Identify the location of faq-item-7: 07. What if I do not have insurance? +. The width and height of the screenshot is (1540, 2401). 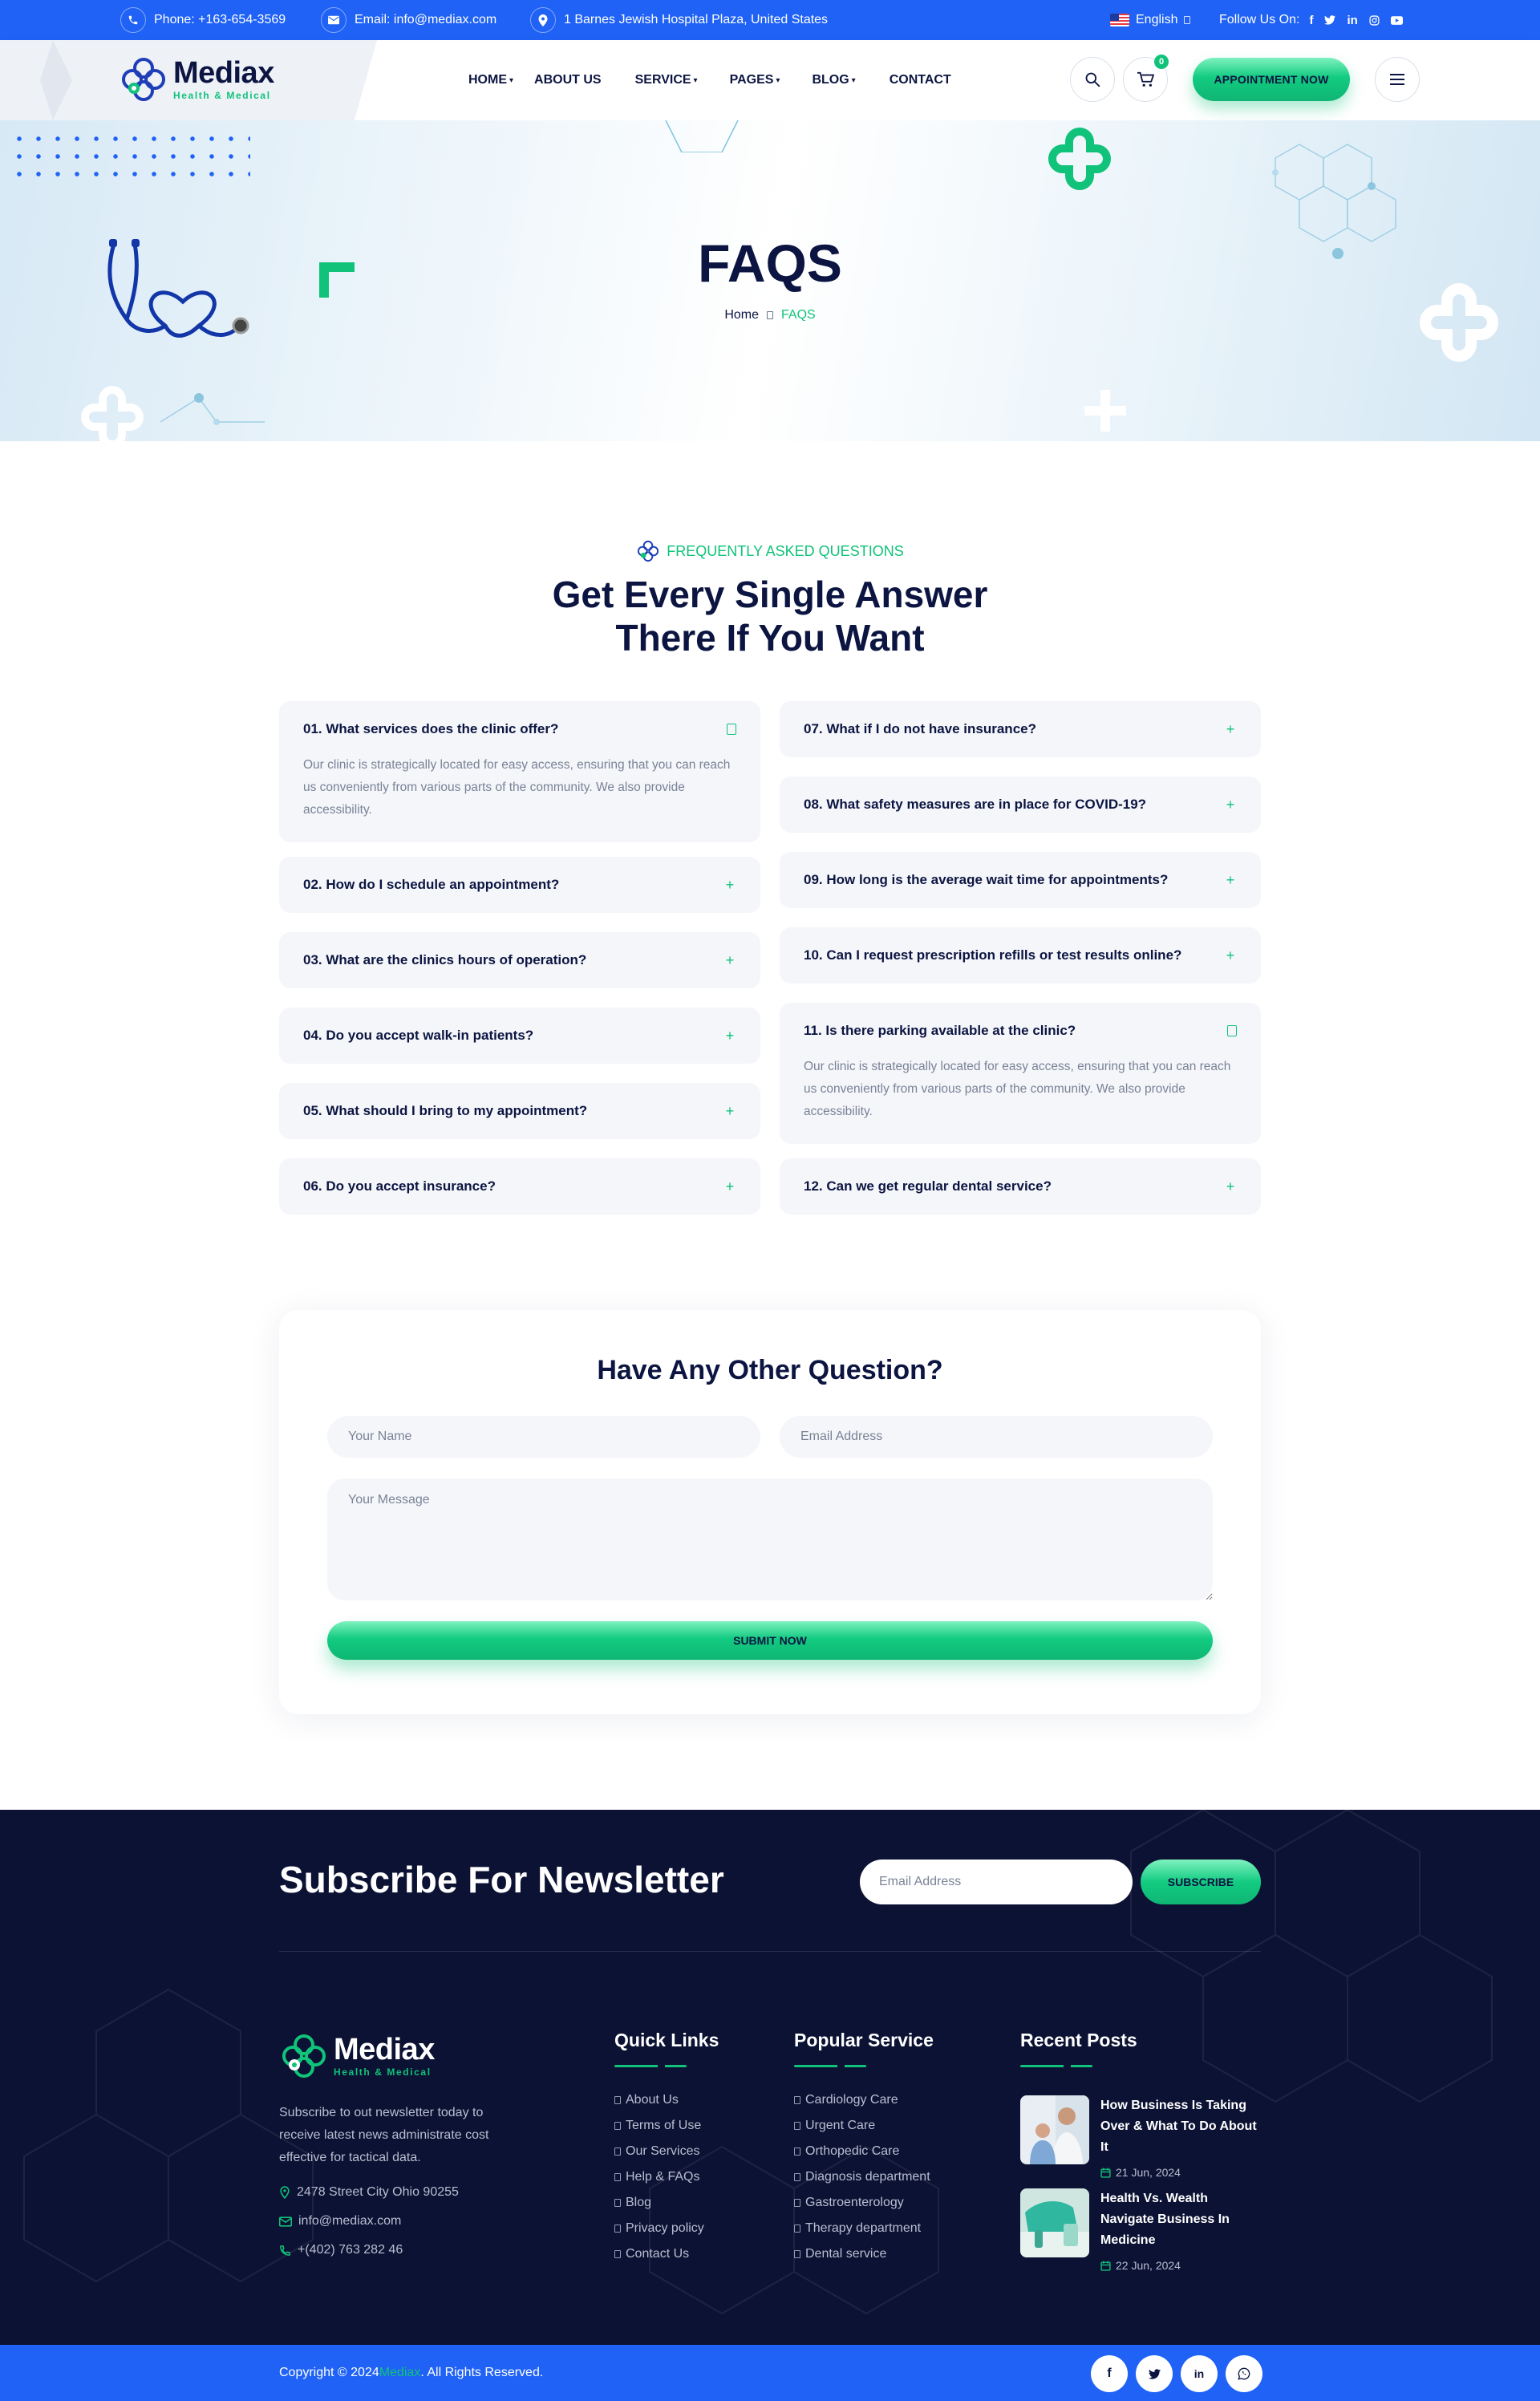
(1021, 729).